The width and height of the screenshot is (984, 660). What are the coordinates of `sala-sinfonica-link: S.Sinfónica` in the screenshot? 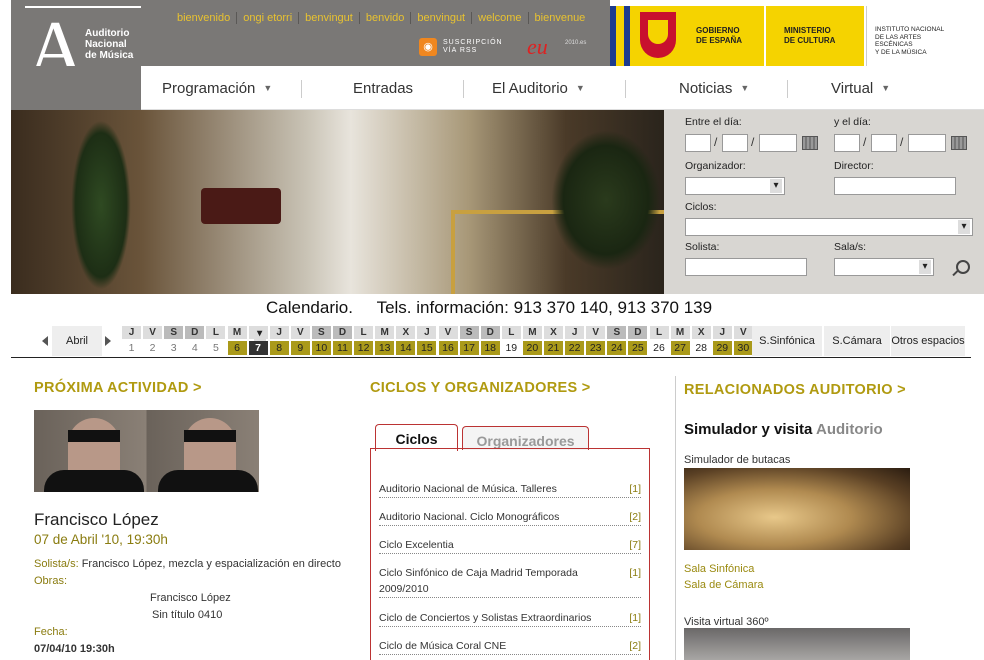 It's located at (787, 341).